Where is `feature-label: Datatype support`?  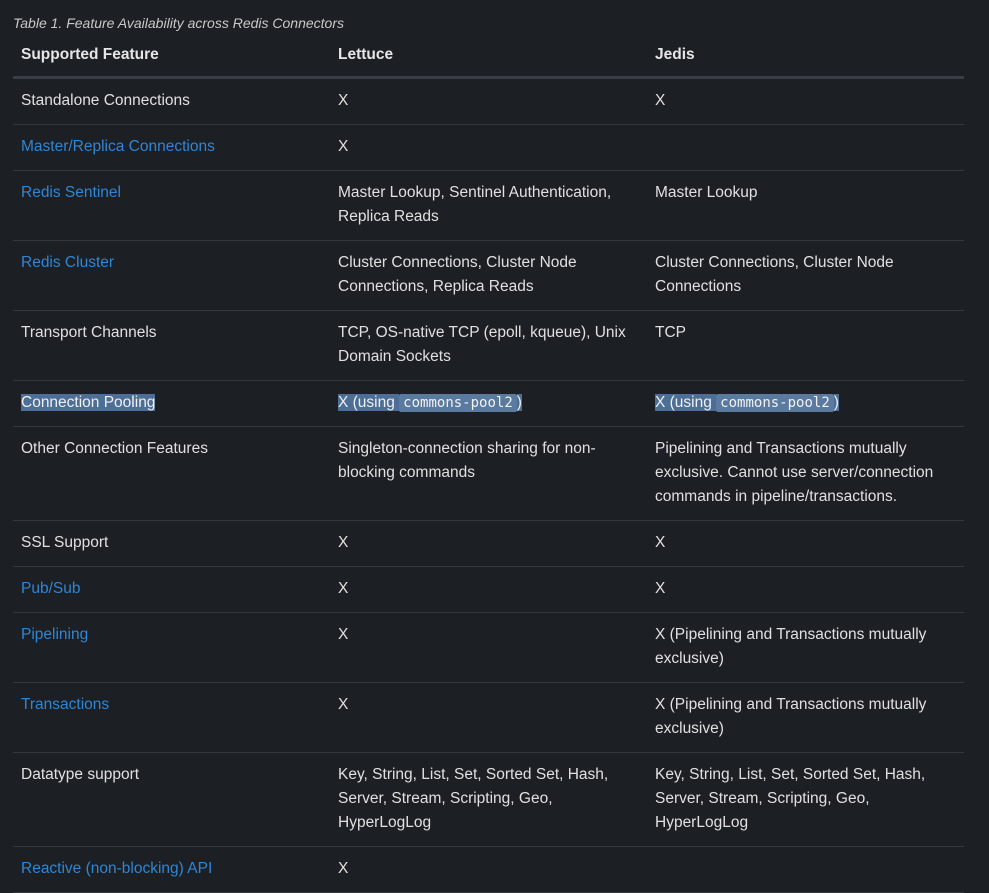
feature-label: Datatype support is located at coordinates (80, 774).